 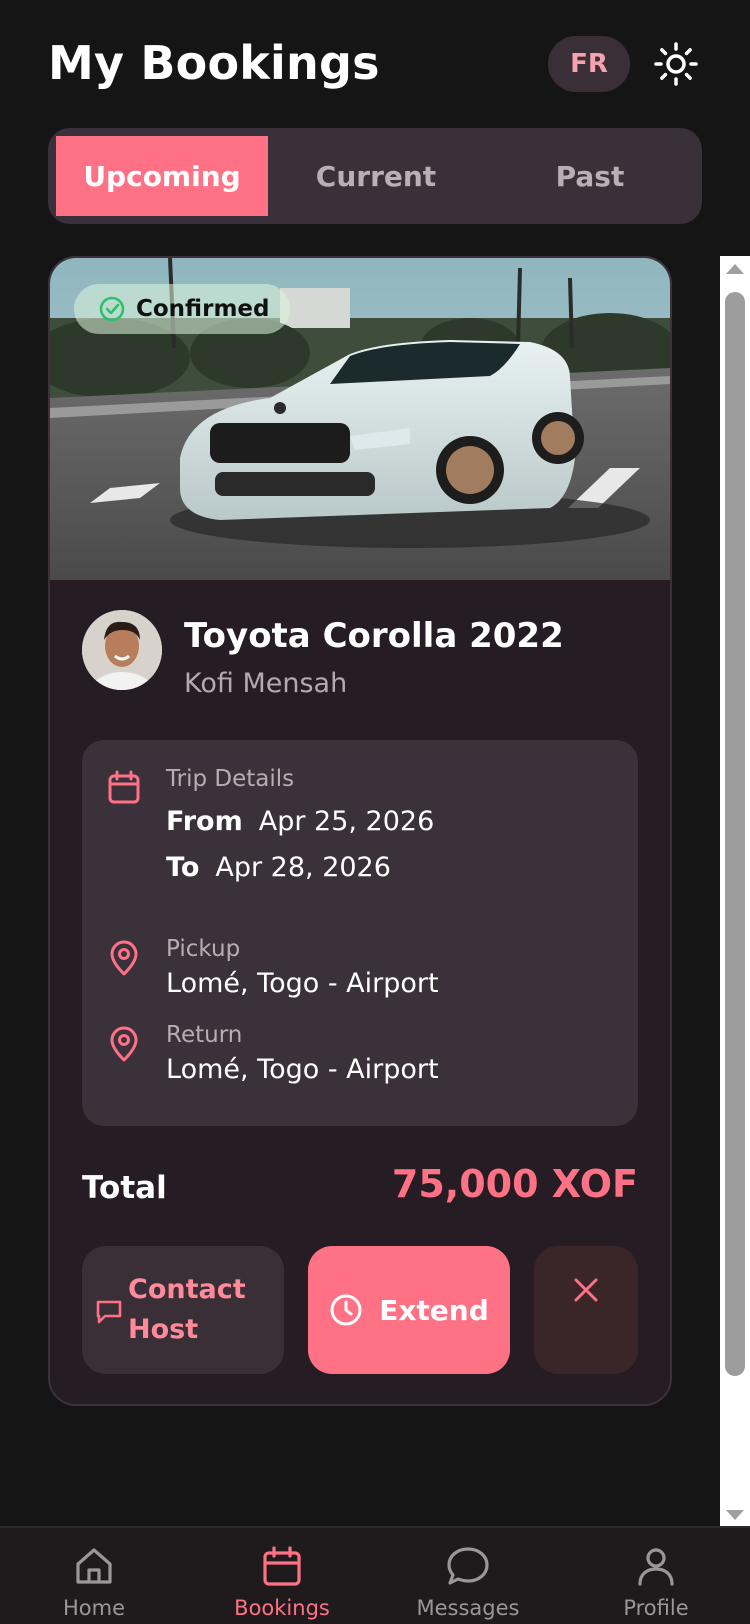 What do you see at coordinates (204, 821) in the screenshot?
I see `from-label: From` at bounding box center [204, 821].